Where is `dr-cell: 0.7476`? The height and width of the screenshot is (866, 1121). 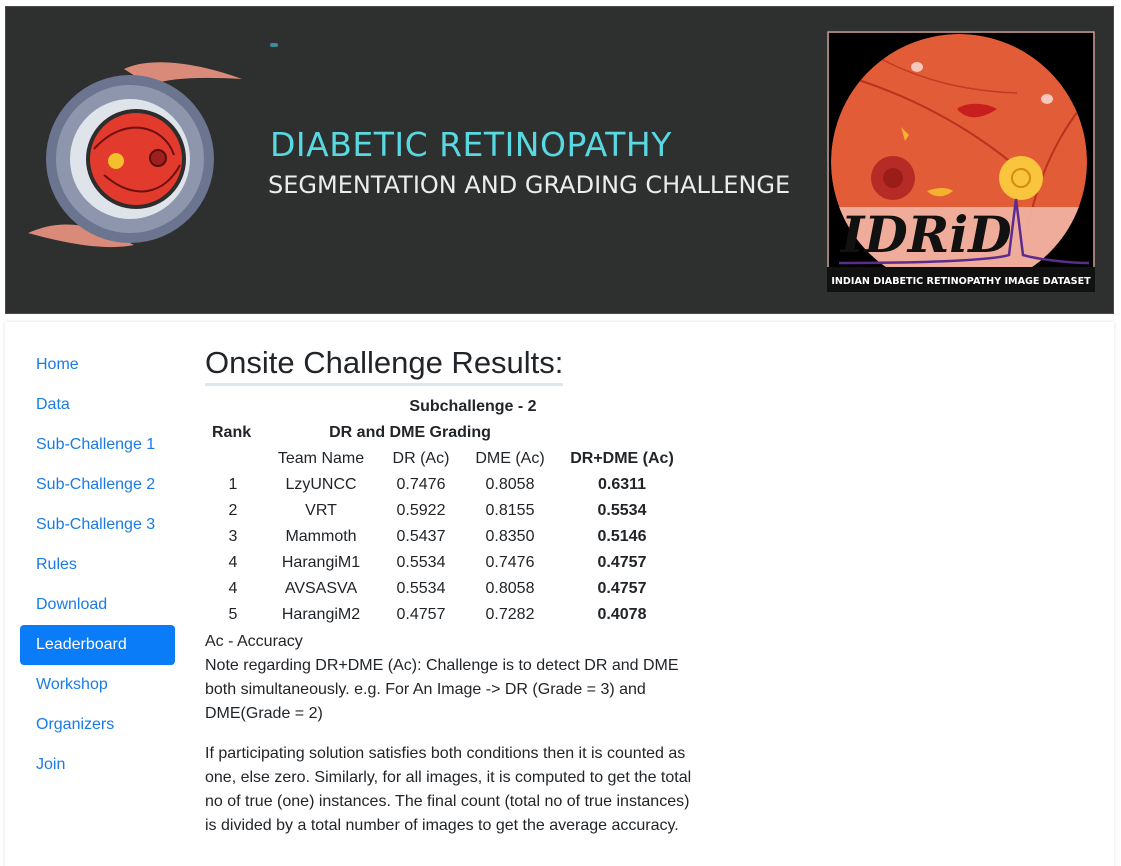 dr-cell: 0.7476 is located at coordinates (421, 484).